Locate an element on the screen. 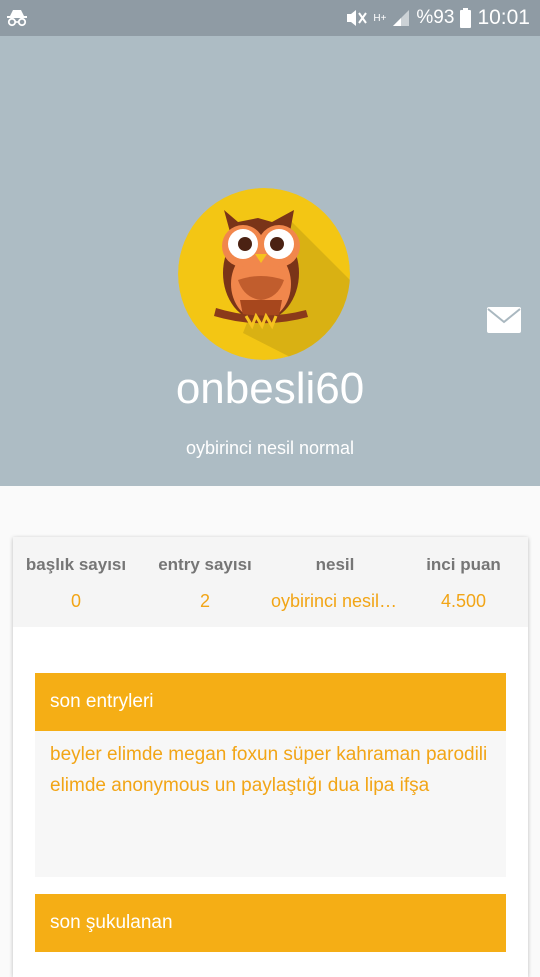  vibrate-mute-icon is located at coordinates (357, 18).